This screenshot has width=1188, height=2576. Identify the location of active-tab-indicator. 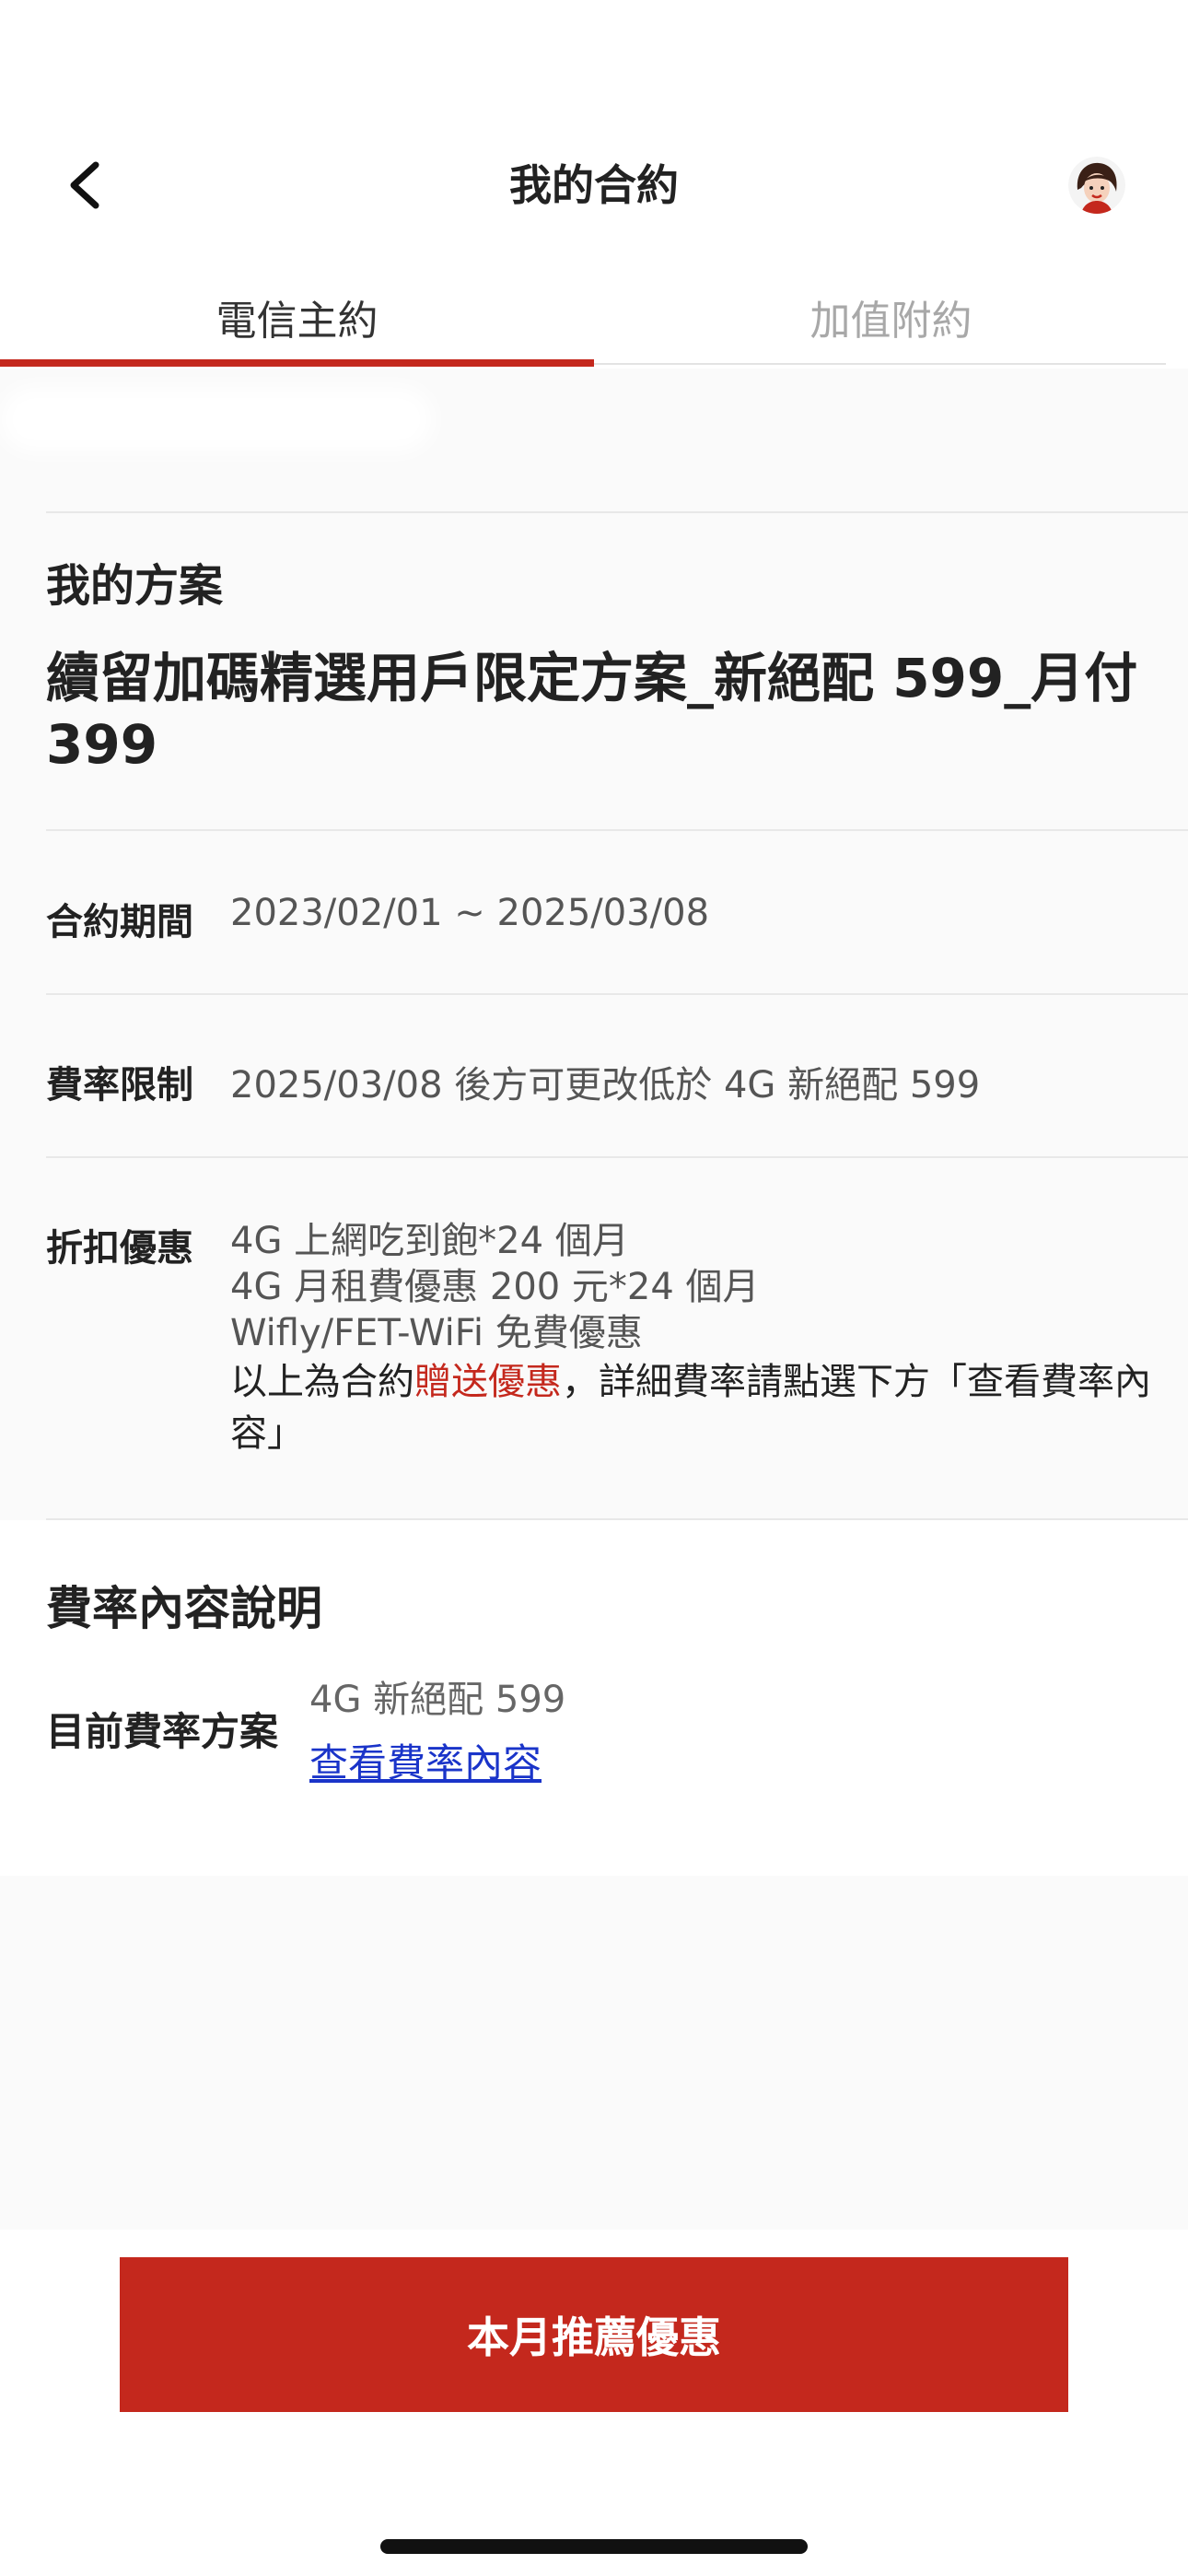
(297, 363).